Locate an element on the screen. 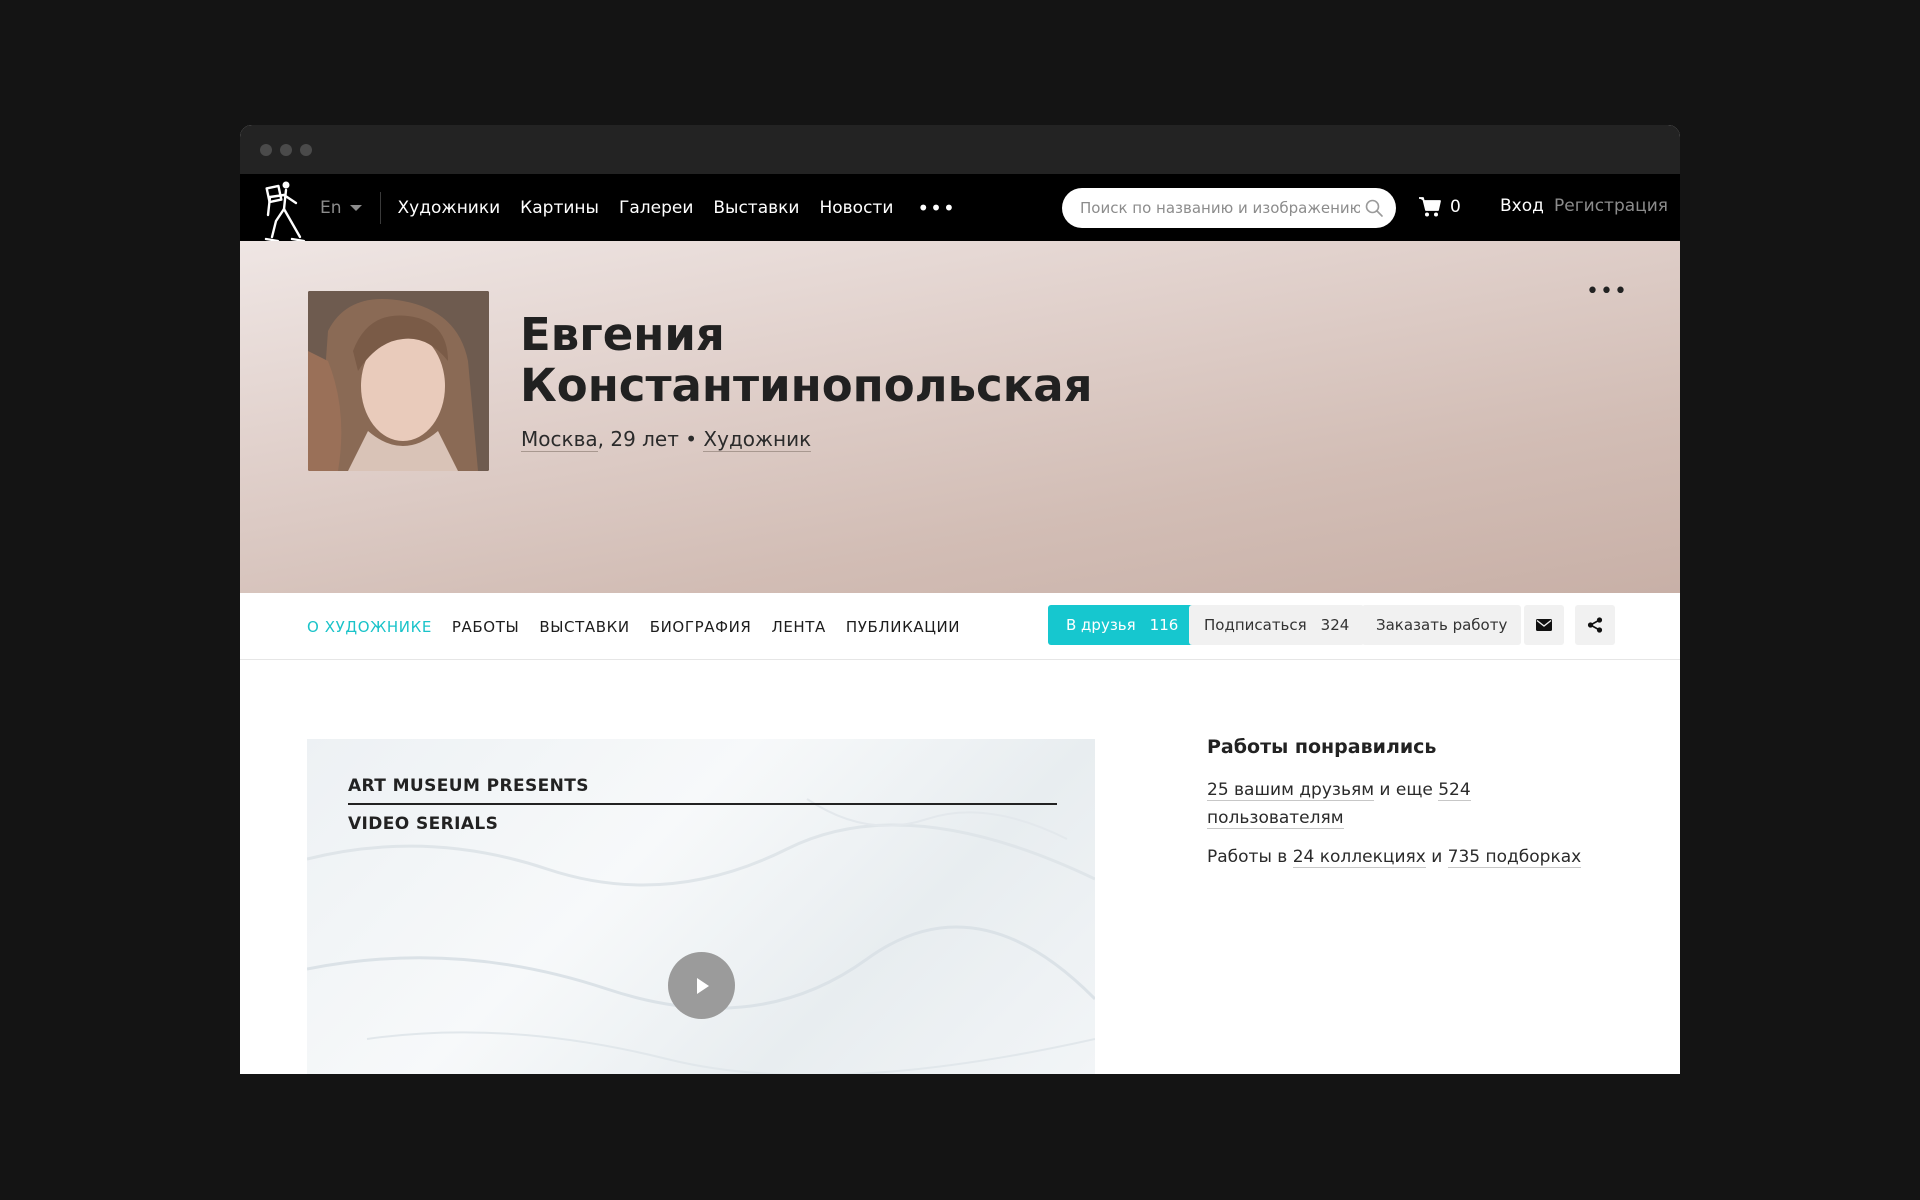  window-minimize-dot is located at coordinates (286, 149).